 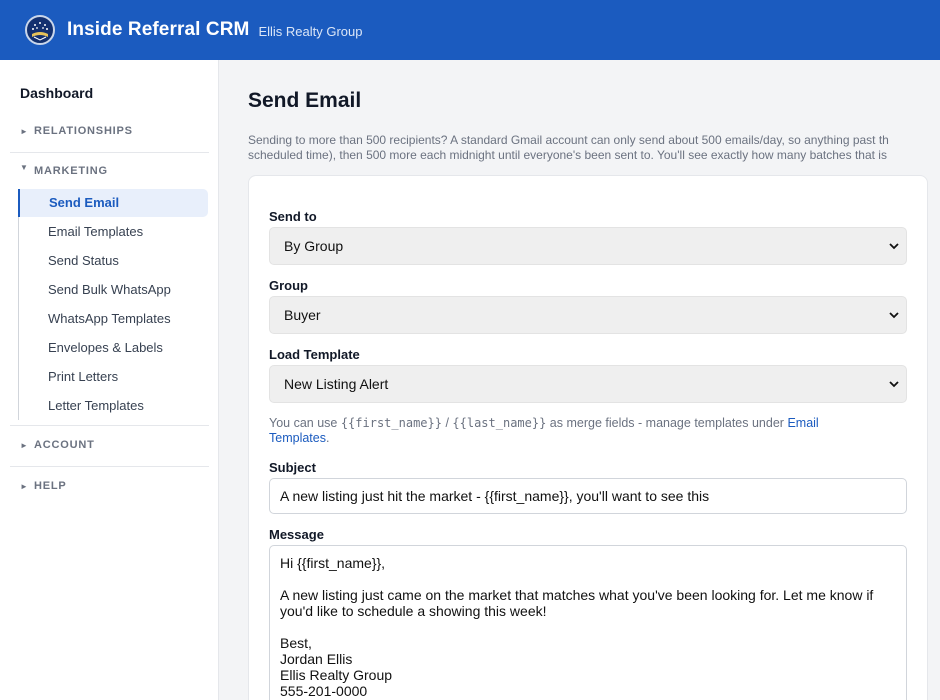 What do you see at coordinates (71, 171) in the screenshot?
I see `sidebar-section-label: MARKETING` at bounding box center [71, 171].